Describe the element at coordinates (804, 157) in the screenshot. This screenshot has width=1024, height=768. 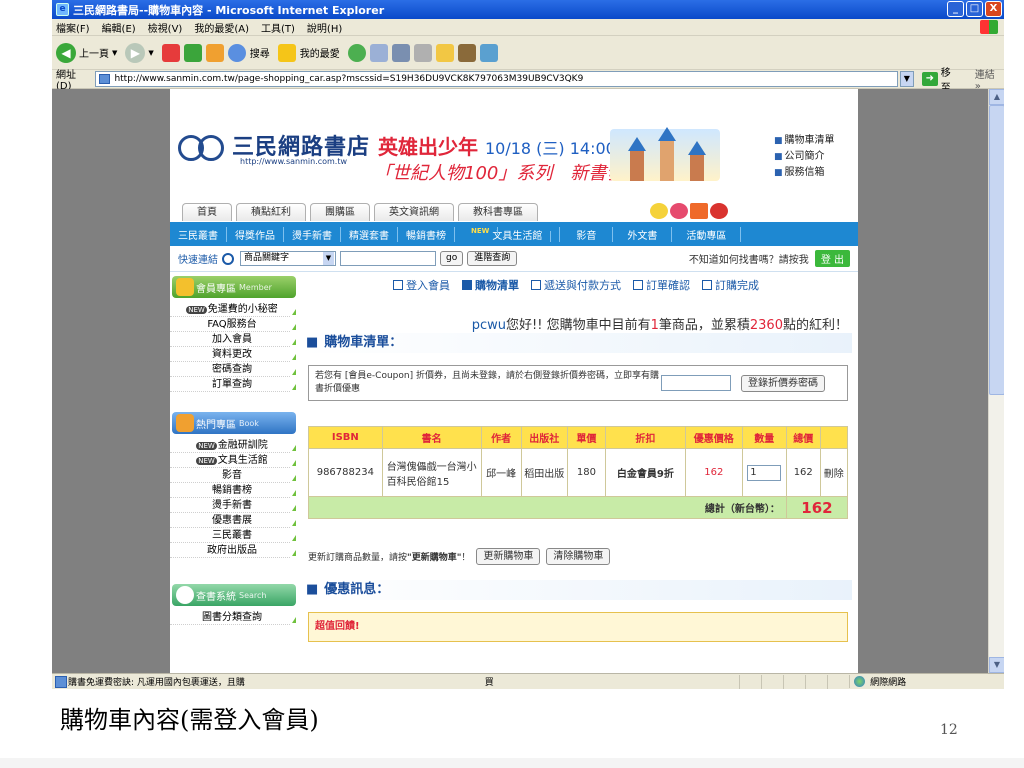
I see `company-intro-link: 公司簡介` at that location.